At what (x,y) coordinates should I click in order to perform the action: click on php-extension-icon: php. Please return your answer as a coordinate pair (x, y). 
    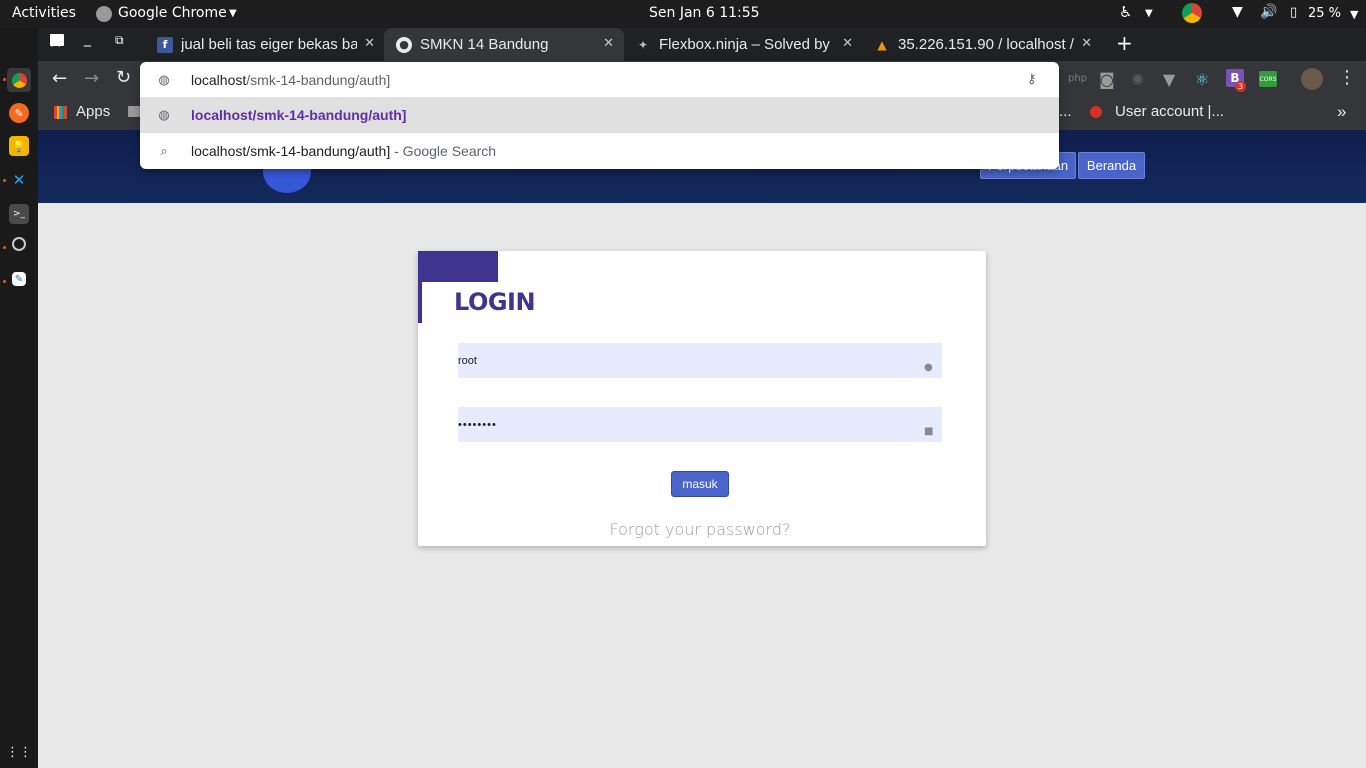
    Looking at the image, I should click on (1077, 78).